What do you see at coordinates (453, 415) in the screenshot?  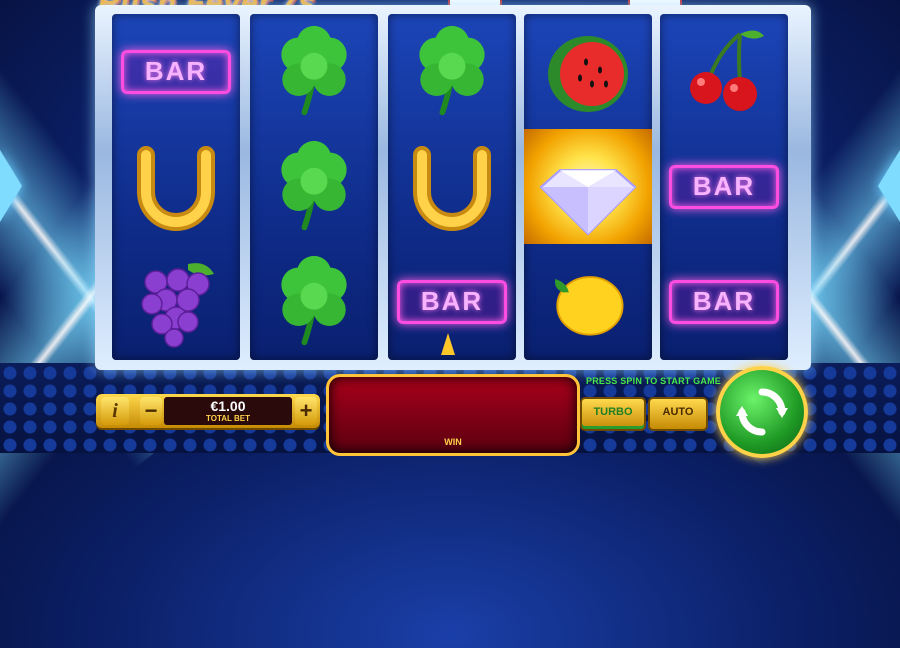 I see `win-display: WIN` at bounding box center [453, 415].